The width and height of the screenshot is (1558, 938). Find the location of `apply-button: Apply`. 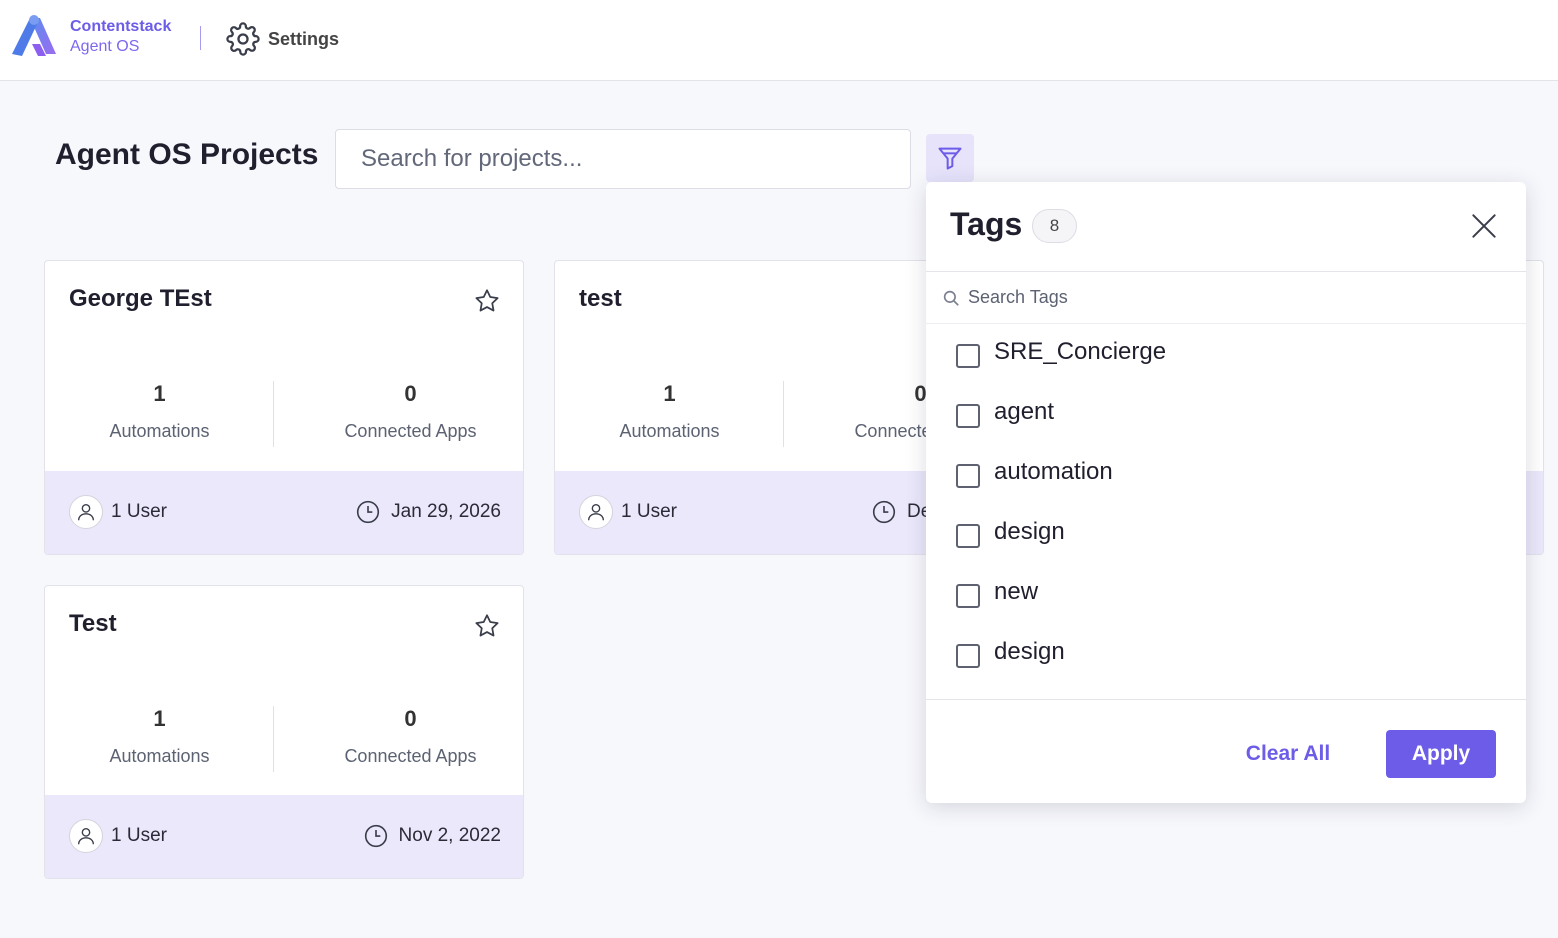

apply-button: Apply is located at coordinates (1441, 754).